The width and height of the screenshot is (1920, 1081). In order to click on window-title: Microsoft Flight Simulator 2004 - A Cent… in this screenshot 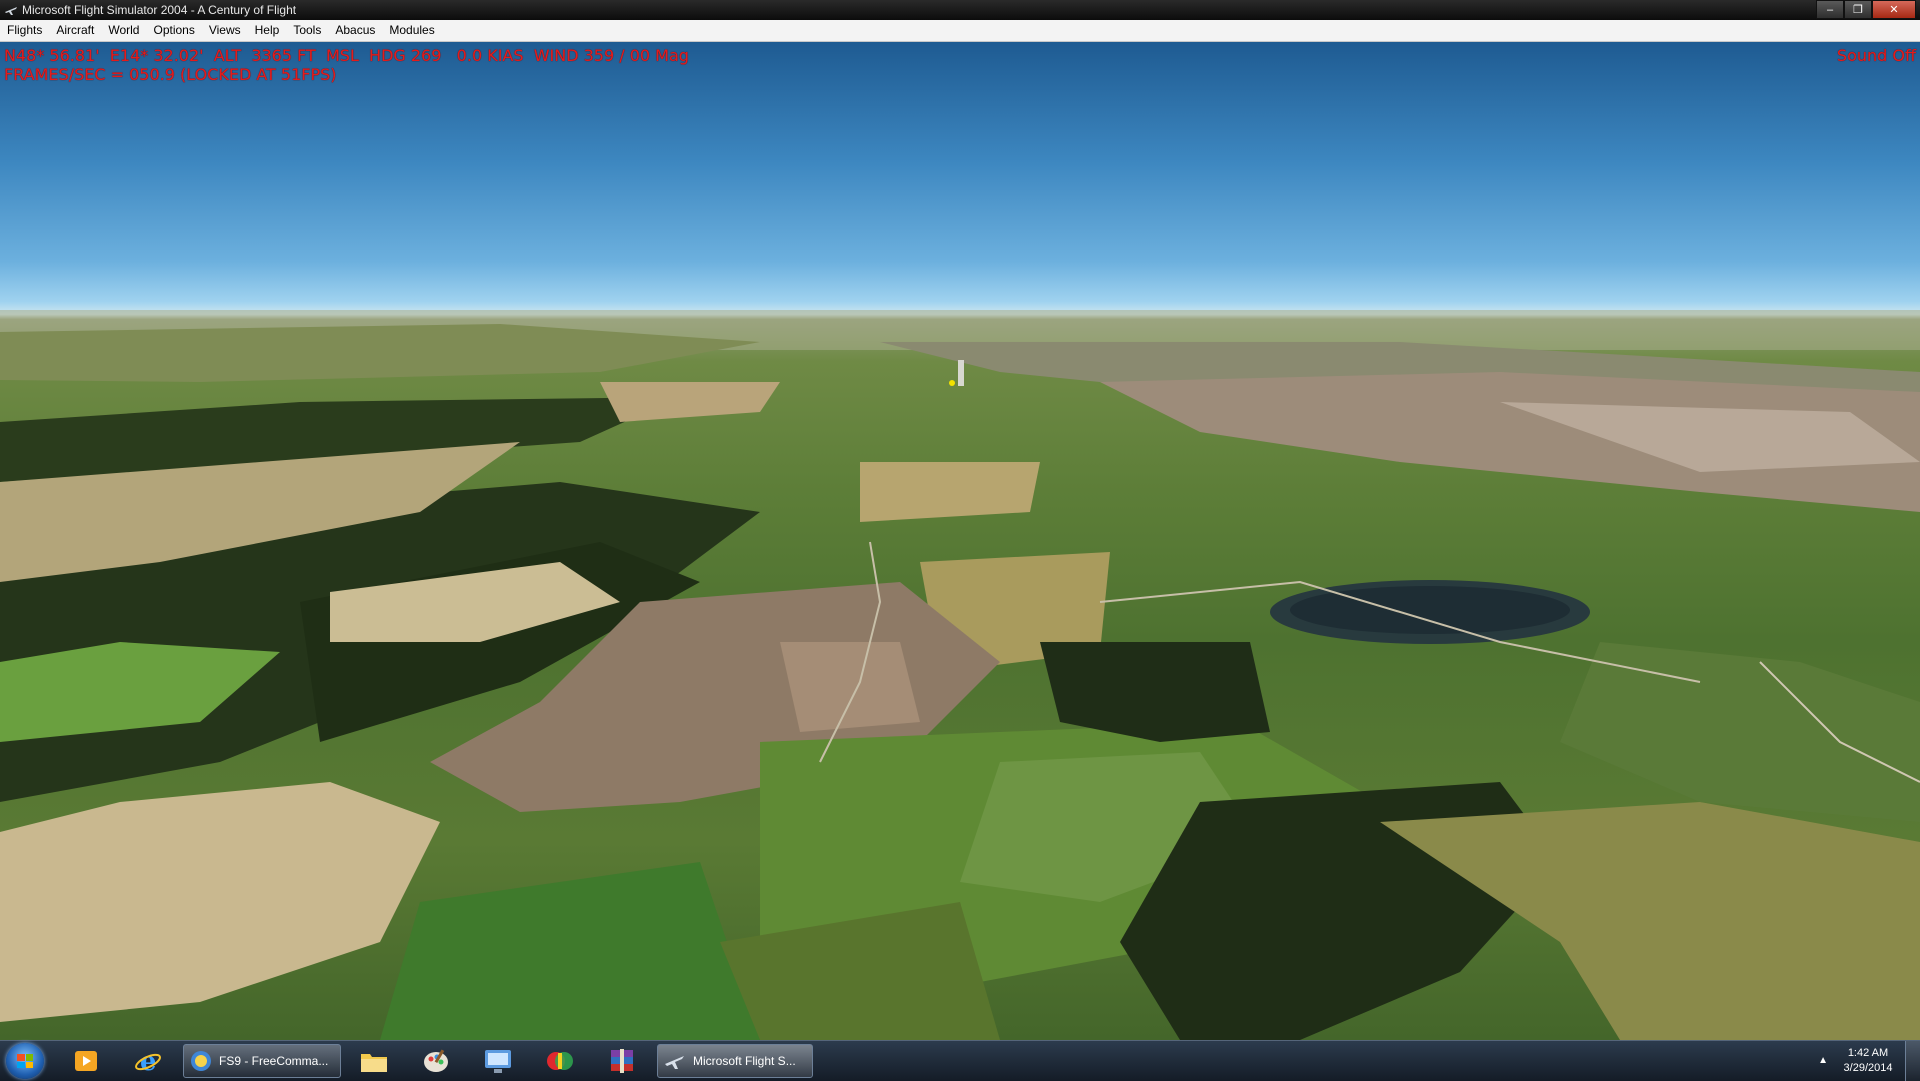, I will do `click(159, 10)`.